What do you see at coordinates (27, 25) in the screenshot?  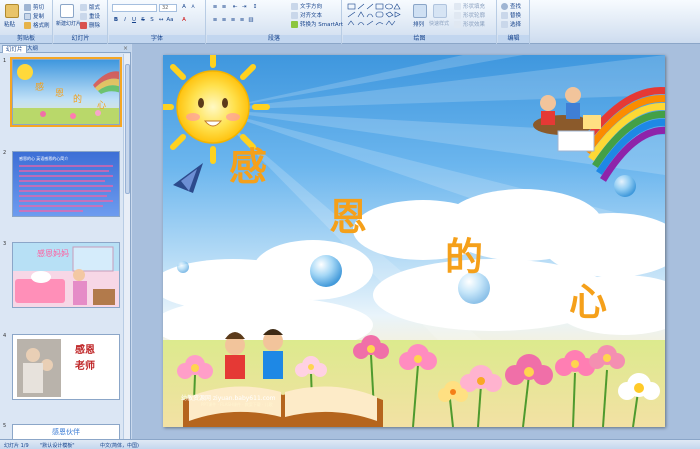 I see `brush-icon` at bounding box center [27, 25].